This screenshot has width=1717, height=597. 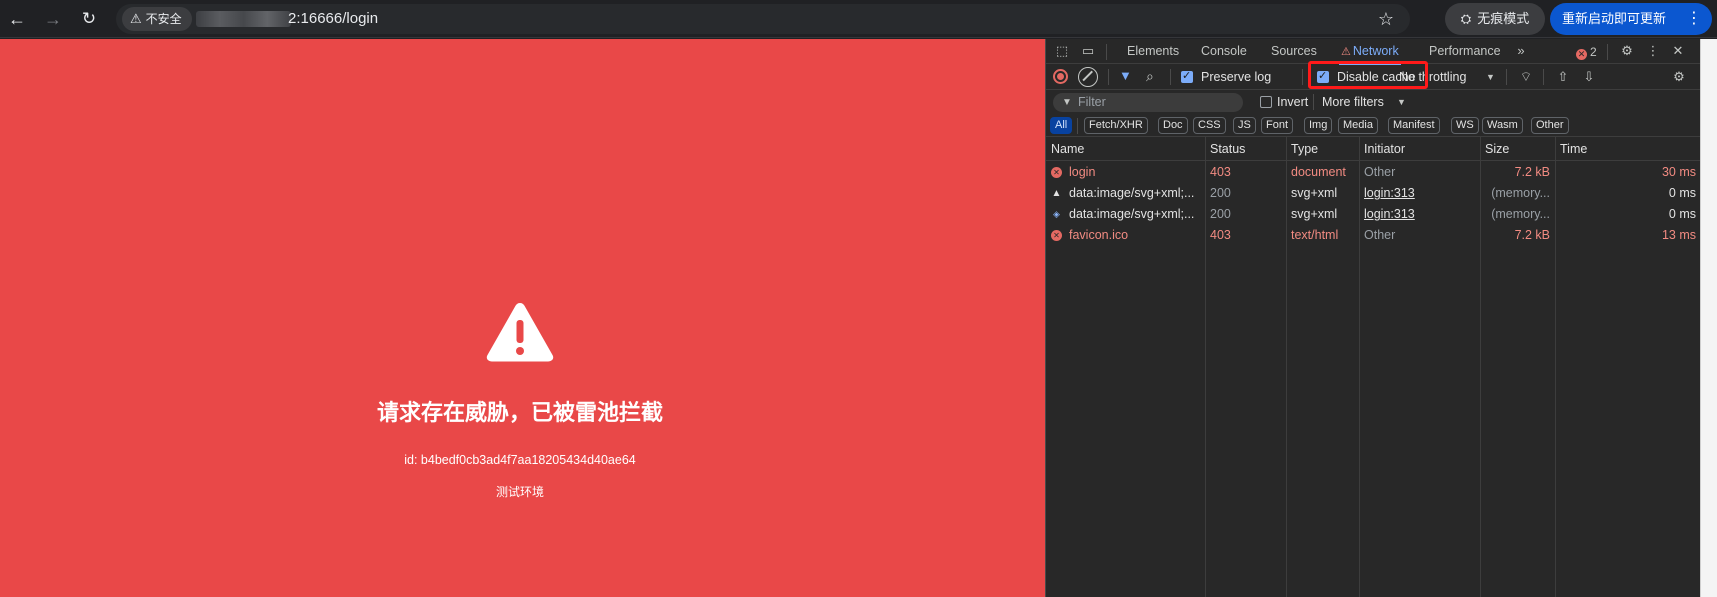 What do you see at coordinates (333, 19) in the screenshot?
I see `url-text: 2:16666/login` at bounding box center [333, 19].